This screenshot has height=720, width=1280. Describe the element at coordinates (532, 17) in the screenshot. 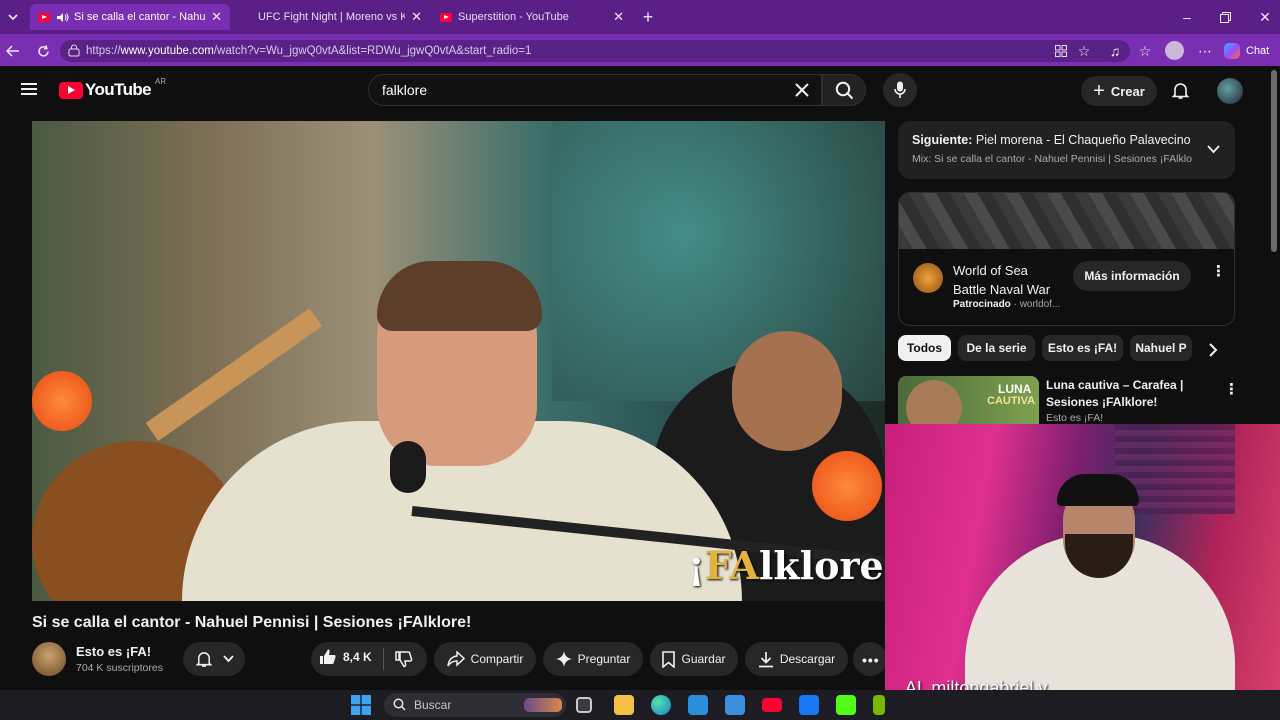

I see `tab-superstition: Superstition - YouTube ✕` at that location.